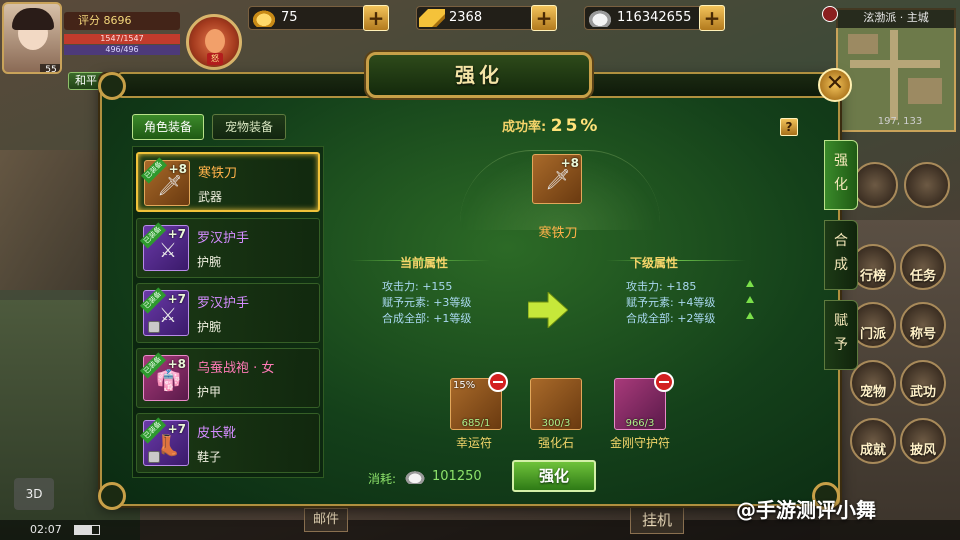  I want to click on equipment-type: 护甲, so click(209, 392).